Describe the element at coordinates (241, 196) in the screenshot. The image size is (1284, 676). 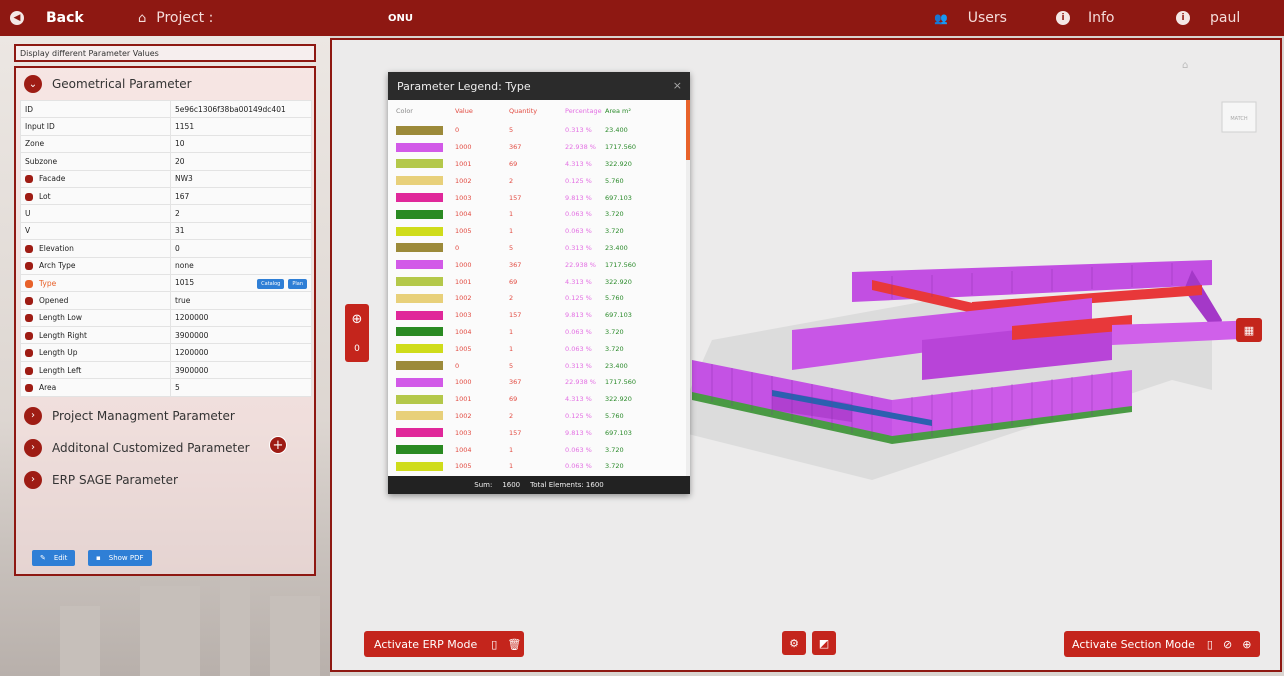
I see `parameter-value: 167` at that location.